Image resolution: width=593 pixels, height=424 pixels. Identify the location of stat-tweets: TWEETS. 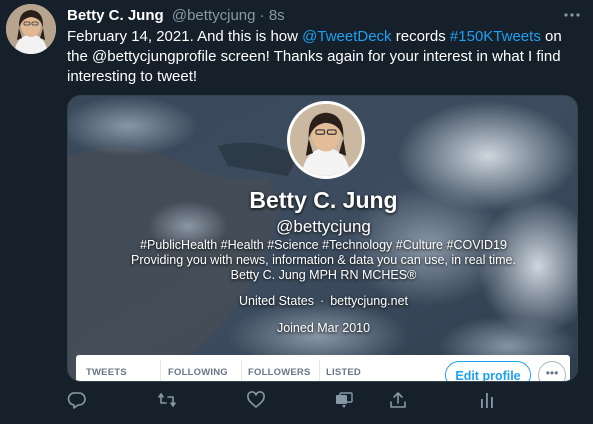
(106, 372).